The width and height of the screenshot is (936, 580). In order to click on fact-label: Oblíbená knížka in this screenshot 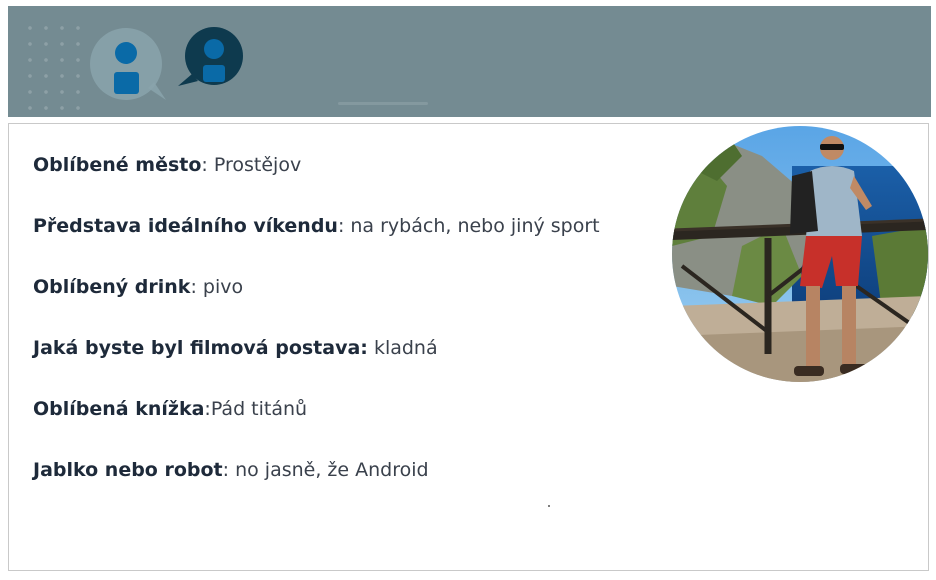, I will do `click(119, 409)`.